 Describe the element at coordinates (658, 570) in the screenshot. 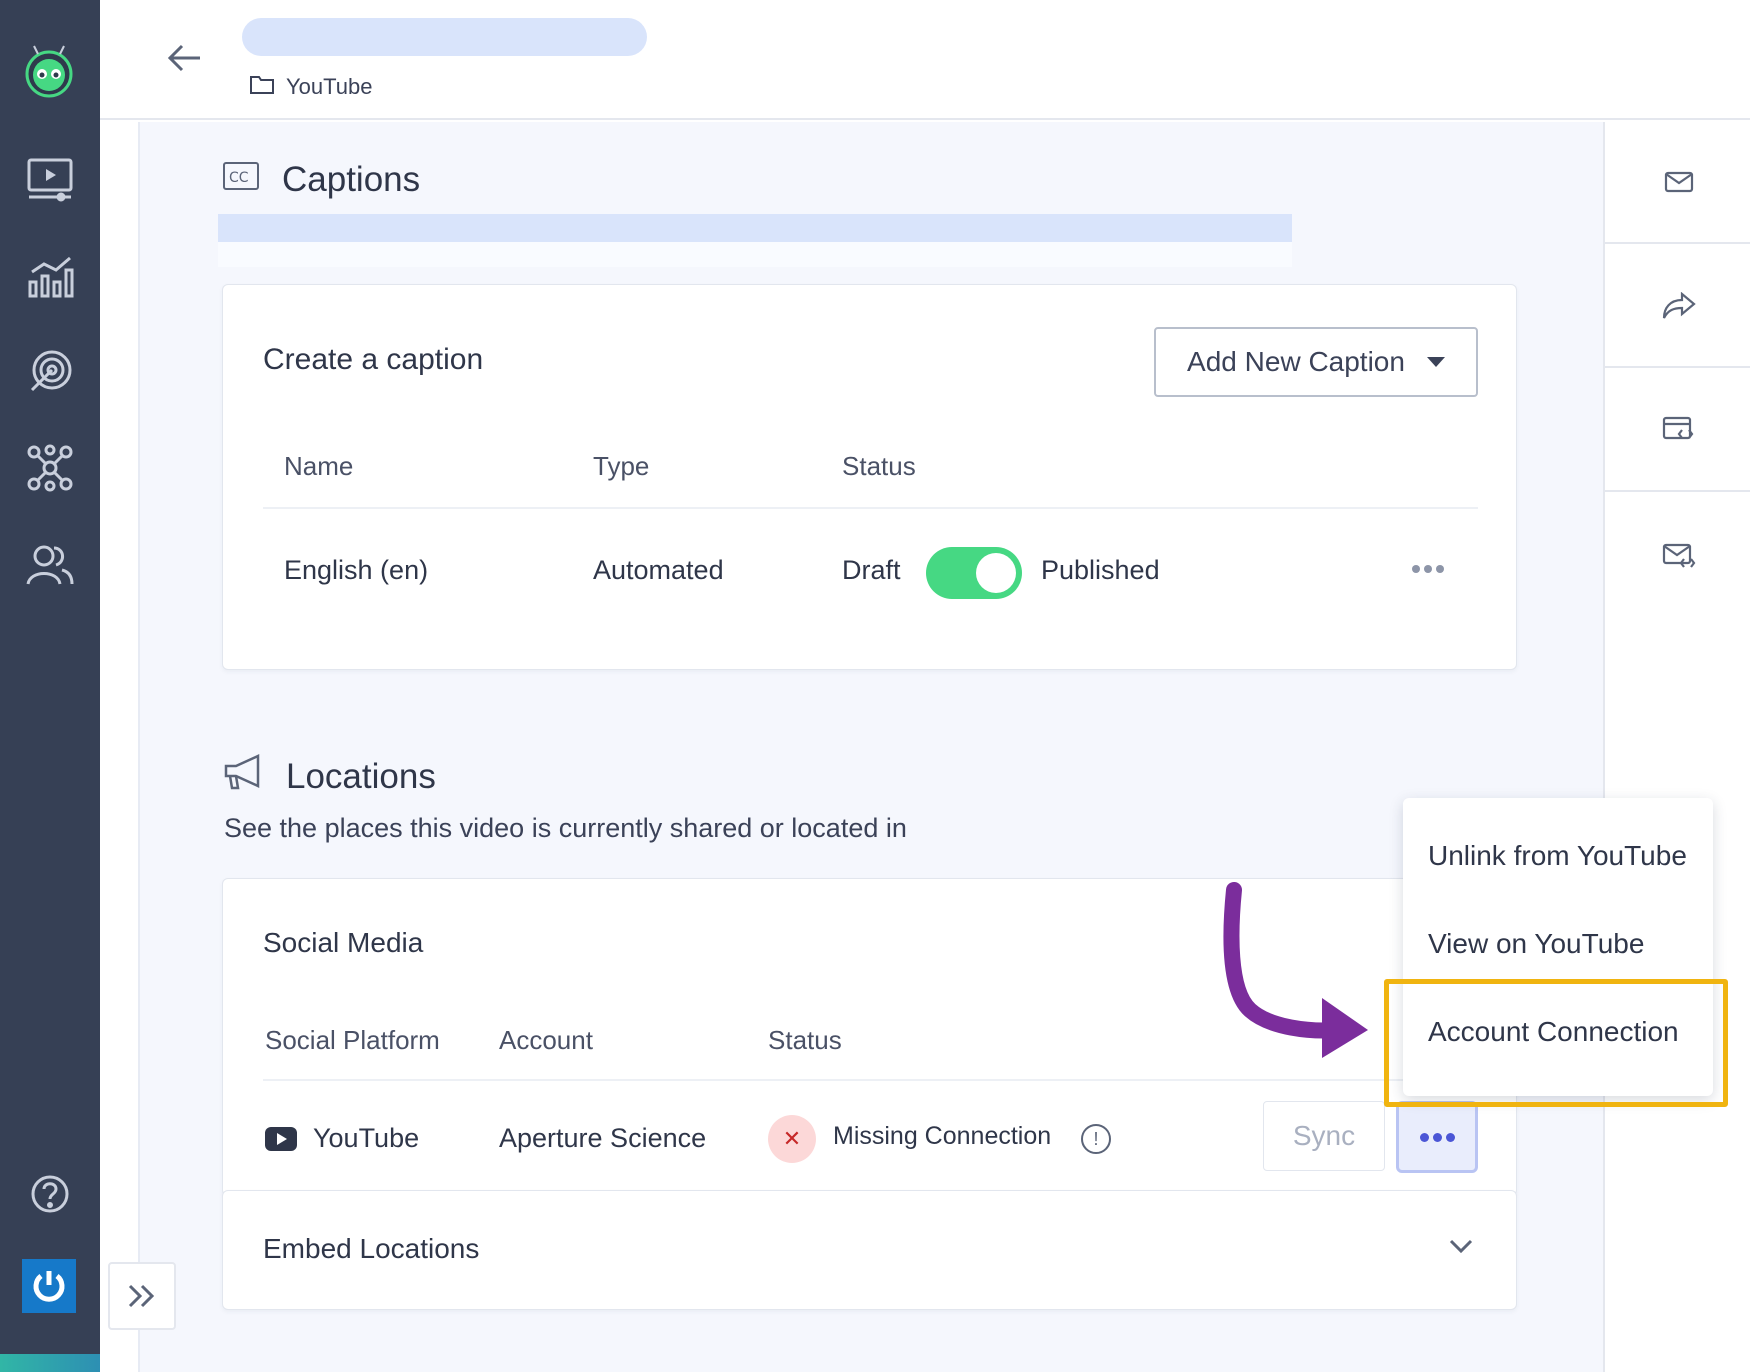

I see `caption-type: Automated` at that location.